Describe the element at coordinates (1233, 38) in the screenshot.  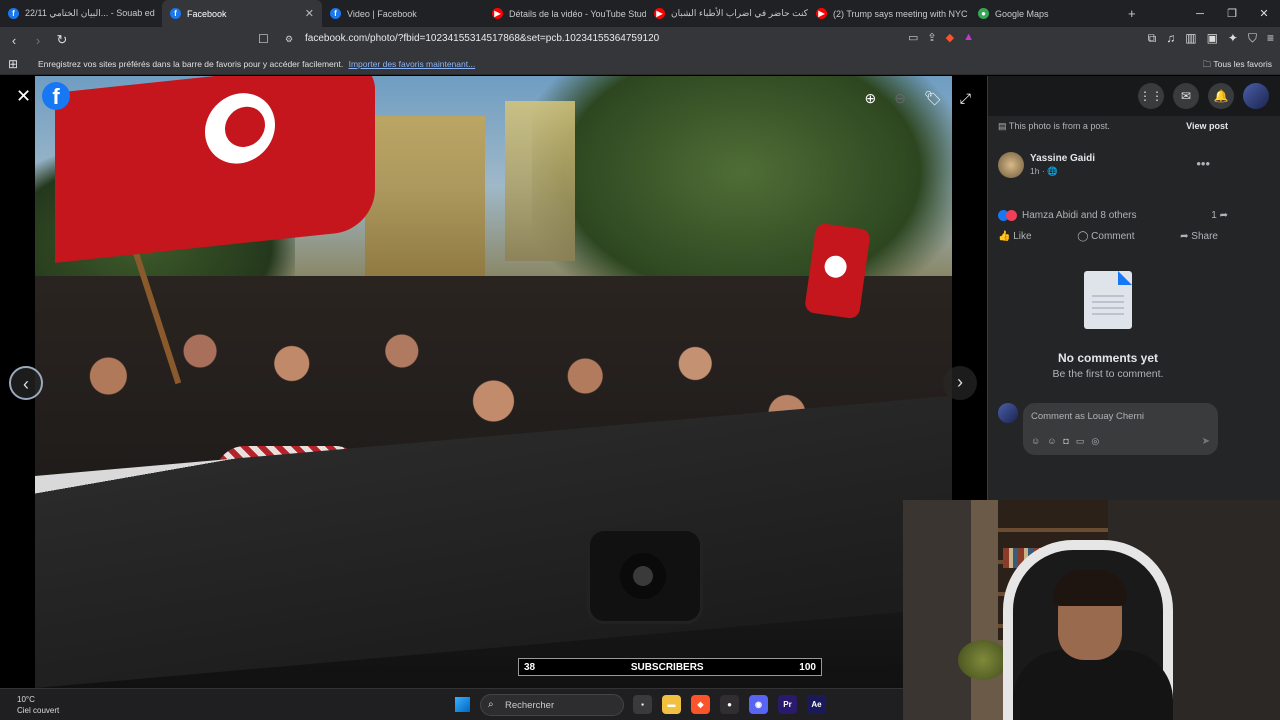
I see `leo-icon: ✦` at that location.